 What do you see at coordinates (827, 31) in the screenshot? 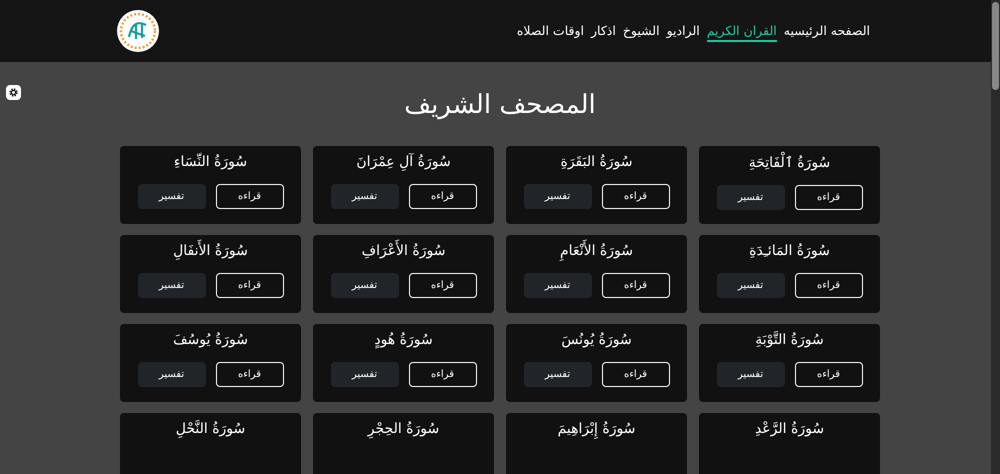
I see `nav-link: الصفحه الرئيسيه` at bounding box center [827, 31].